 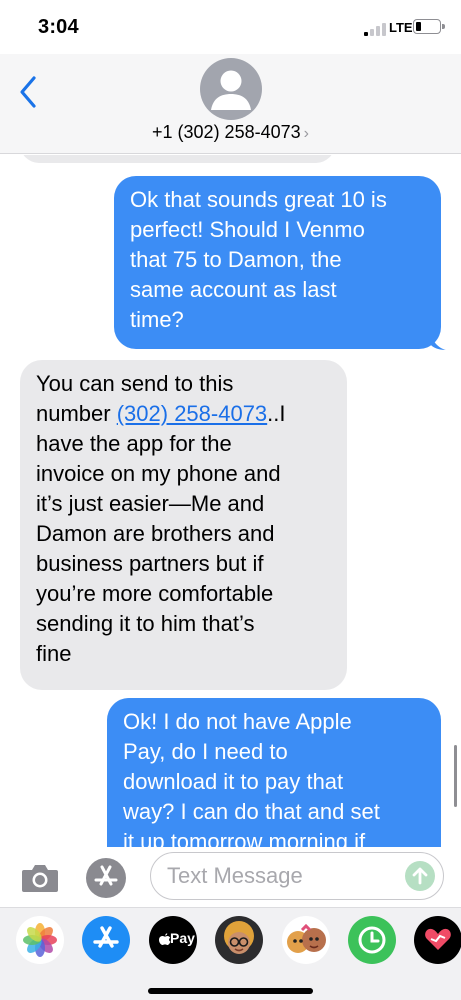 I want to click on apple-pay-app-button: Pay, so click(x=173, y=940).